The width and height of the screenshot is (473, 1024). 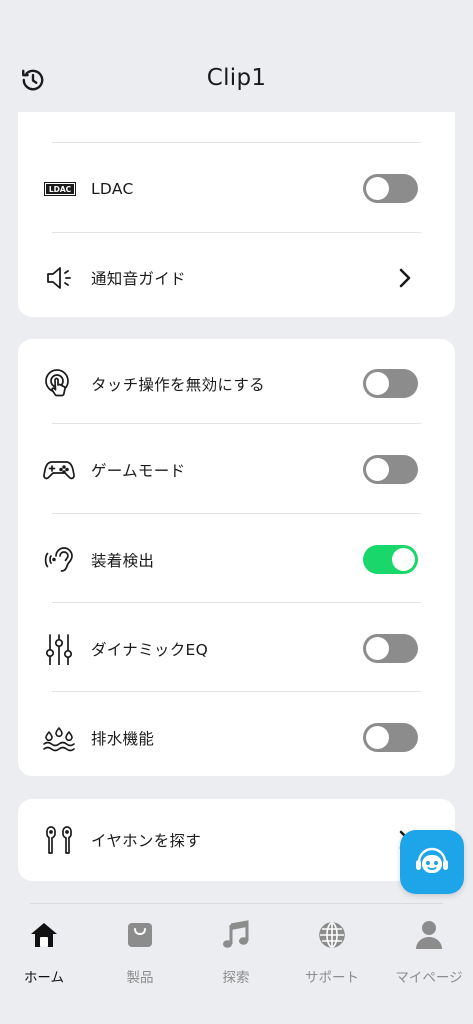 I want to click on speaker-icon, so click(x=59, y=278).